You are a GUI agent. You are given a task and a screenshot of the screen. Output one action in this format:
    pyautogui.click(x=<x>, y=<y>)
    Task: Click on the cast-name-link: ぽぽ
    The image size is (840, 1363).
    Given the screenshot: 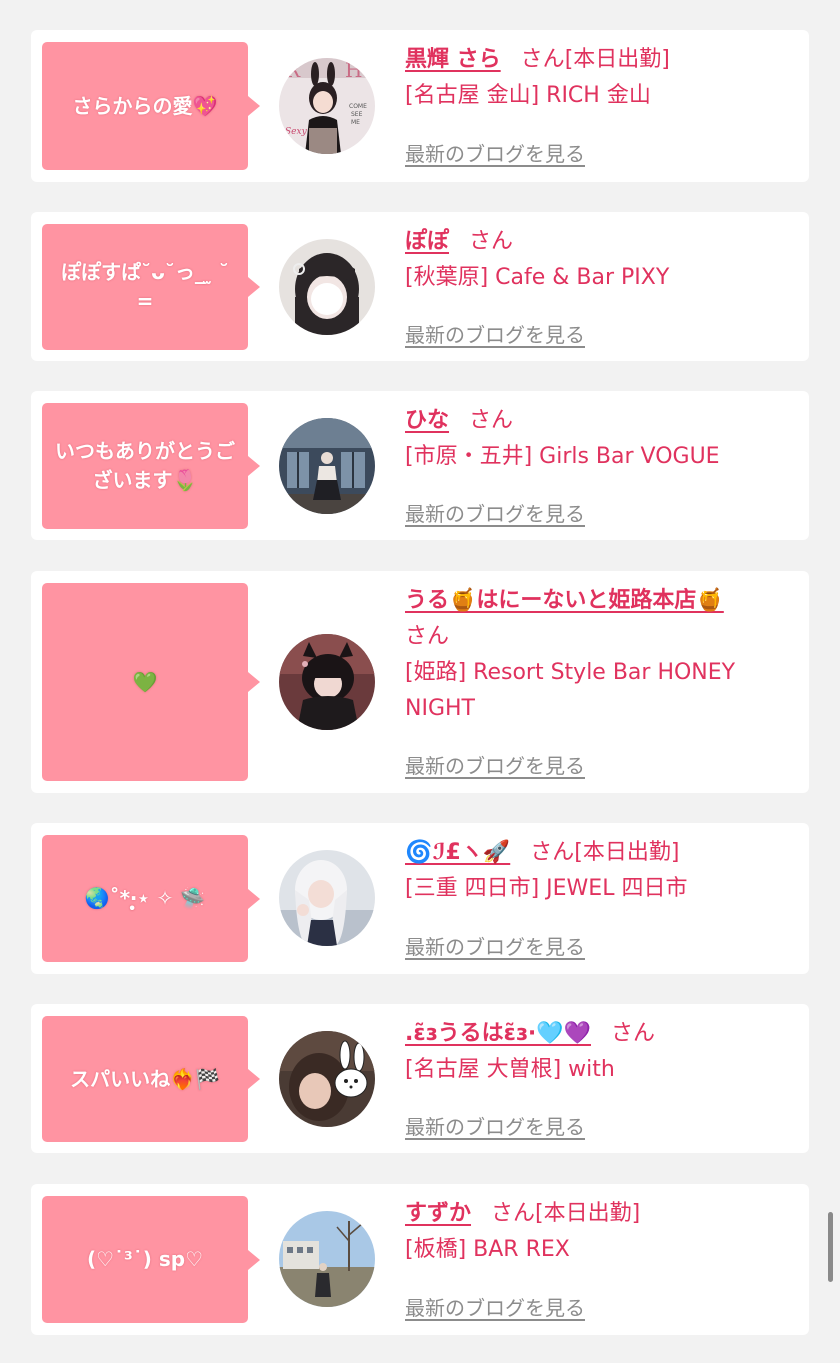 What is the action you would take?
    pyautogui.click(x=427, y=241)
    